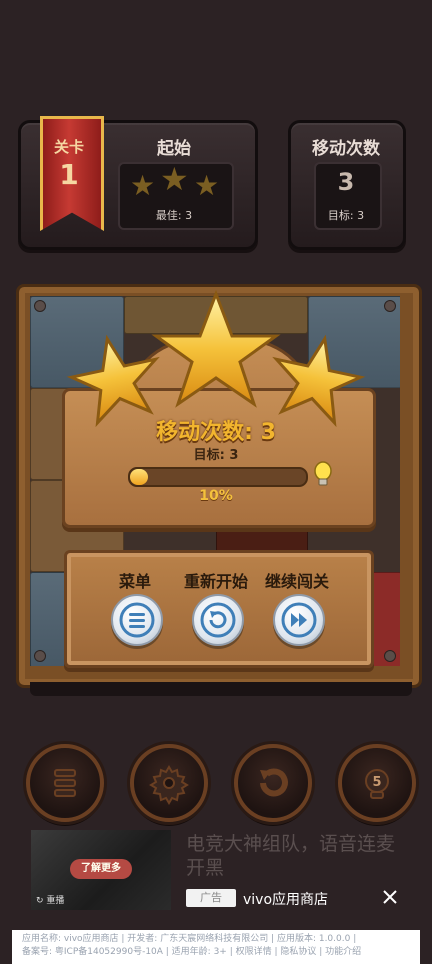  What do you see at coordinates (41, 901) in the screenshot?
I see `replay-icon: ↻` at bounding box center [41, 901].